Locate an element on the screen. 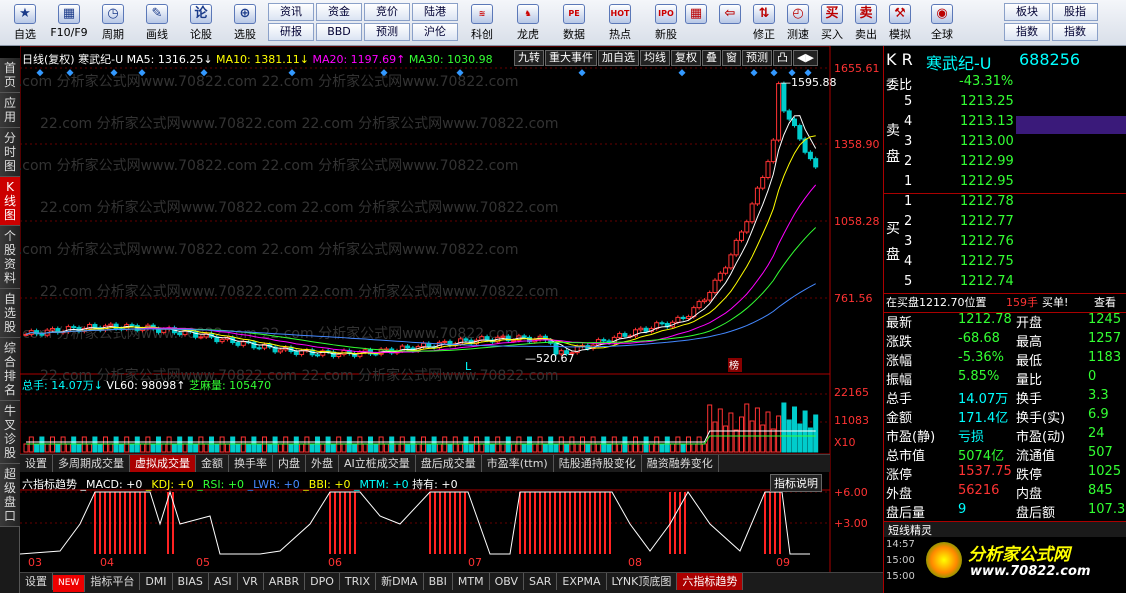 This screenshot has width=1126, height=593. sidebar-tab-5: 自选股 is located at coordinates (10, 313).